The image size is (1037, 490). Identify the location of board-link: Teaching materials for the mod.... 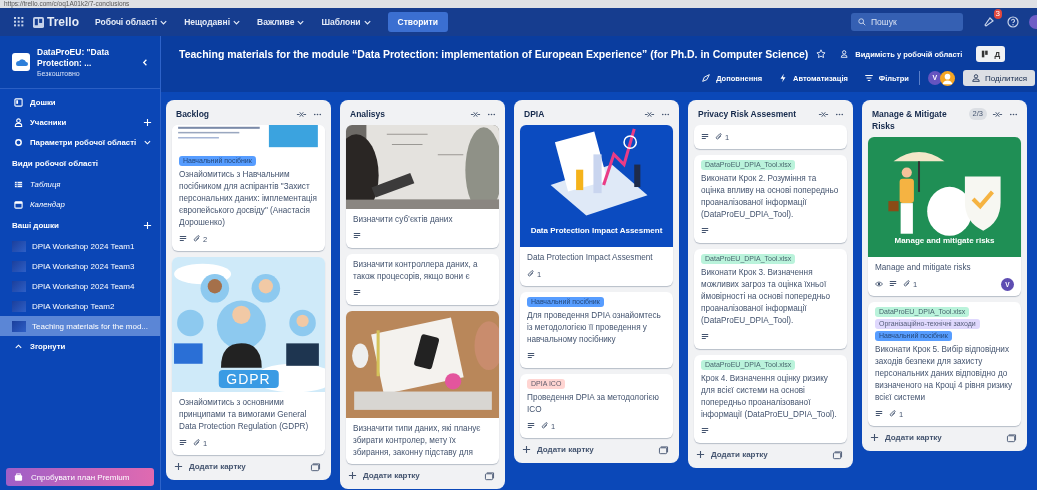
(80, 326).